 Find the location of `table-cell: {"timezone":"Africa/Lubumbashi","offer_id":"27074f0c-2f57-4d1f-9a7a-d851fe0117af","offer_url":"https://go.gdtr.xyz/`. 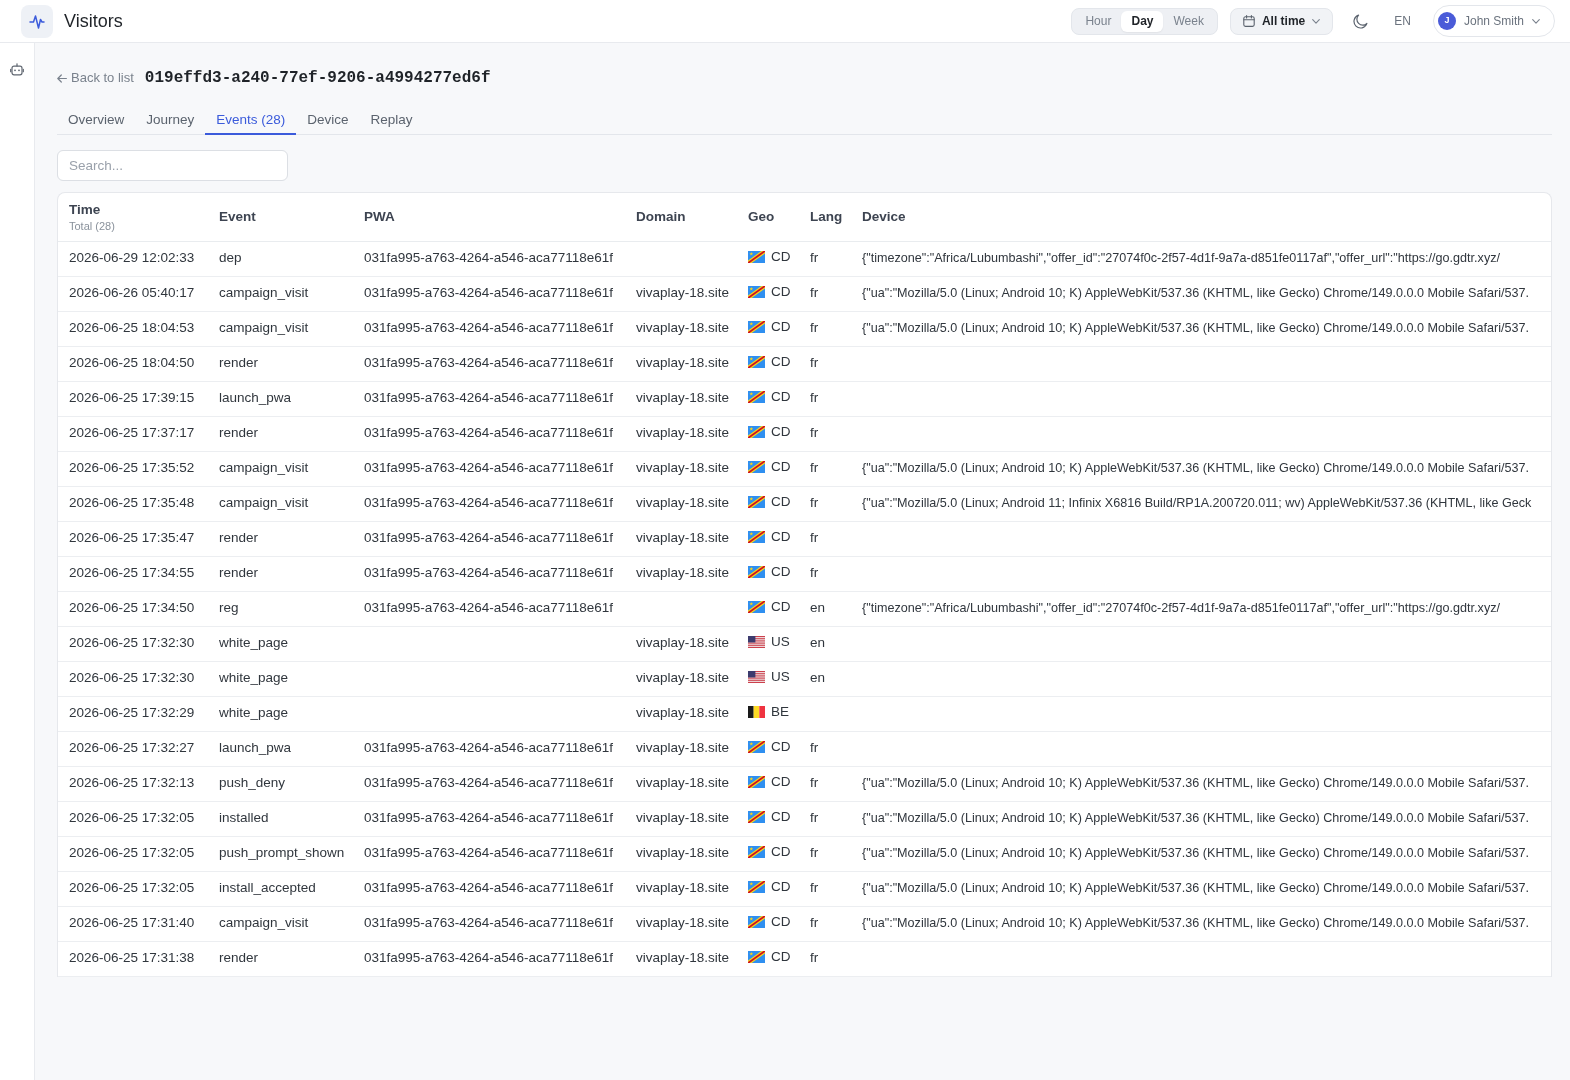

table-cell: {"timezone":"Africa/Lubumbashi","offer_id":"27074f0c-2f57-4d1f-9a7a-d851fe0117af","offer_url":"https://go.gdtr.xyz/ is located at coordinates (1201, 258).